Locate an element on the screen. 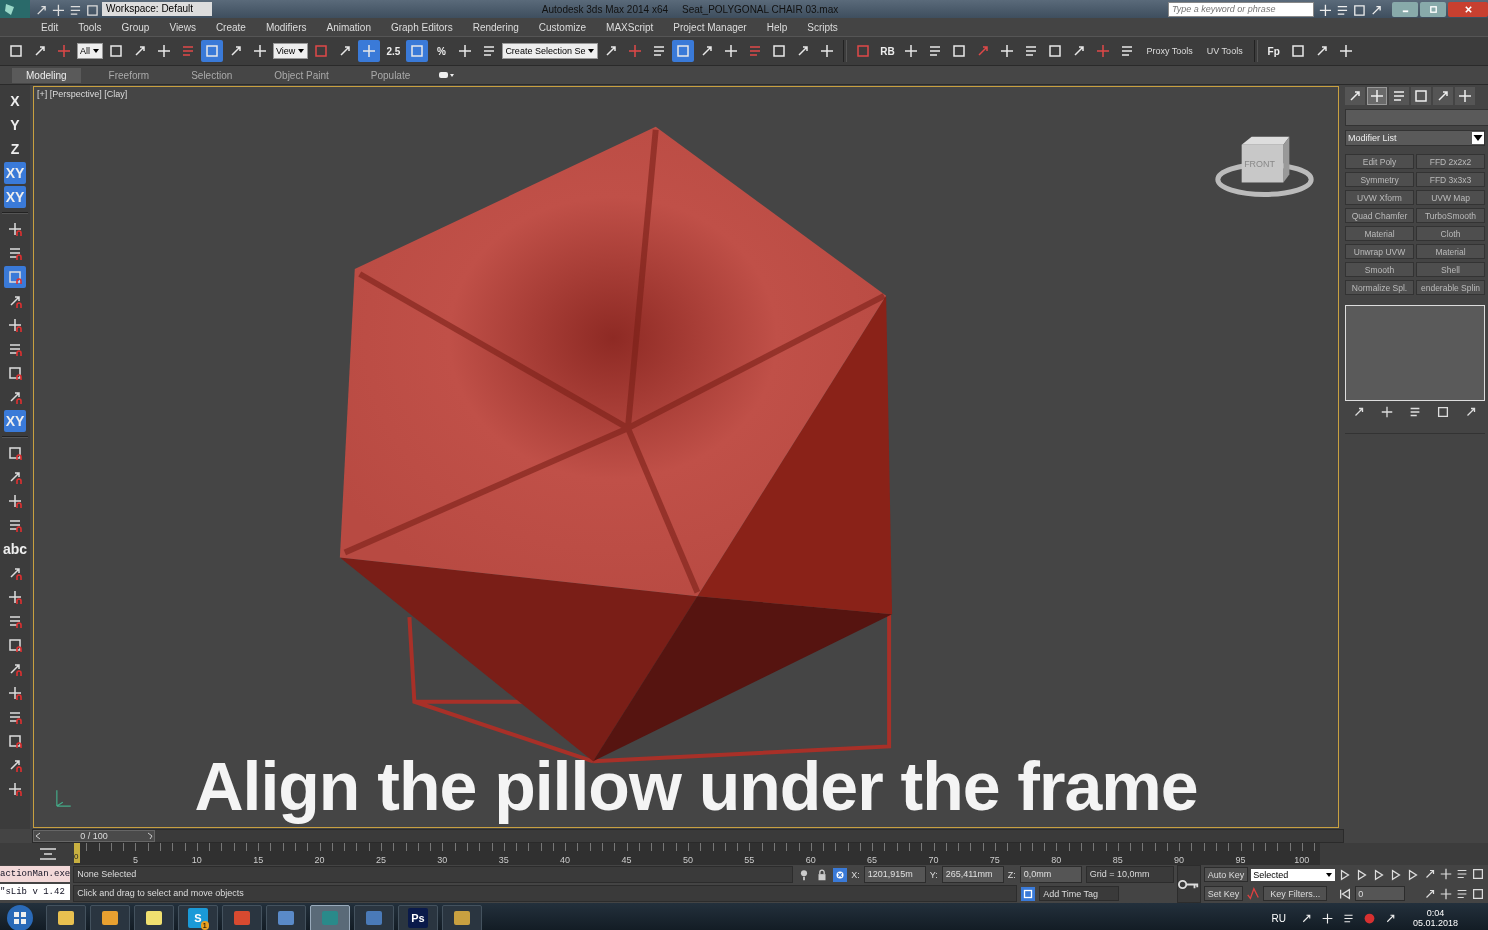  toolbar-button: 2.5 is located at coordinates (393, 51).